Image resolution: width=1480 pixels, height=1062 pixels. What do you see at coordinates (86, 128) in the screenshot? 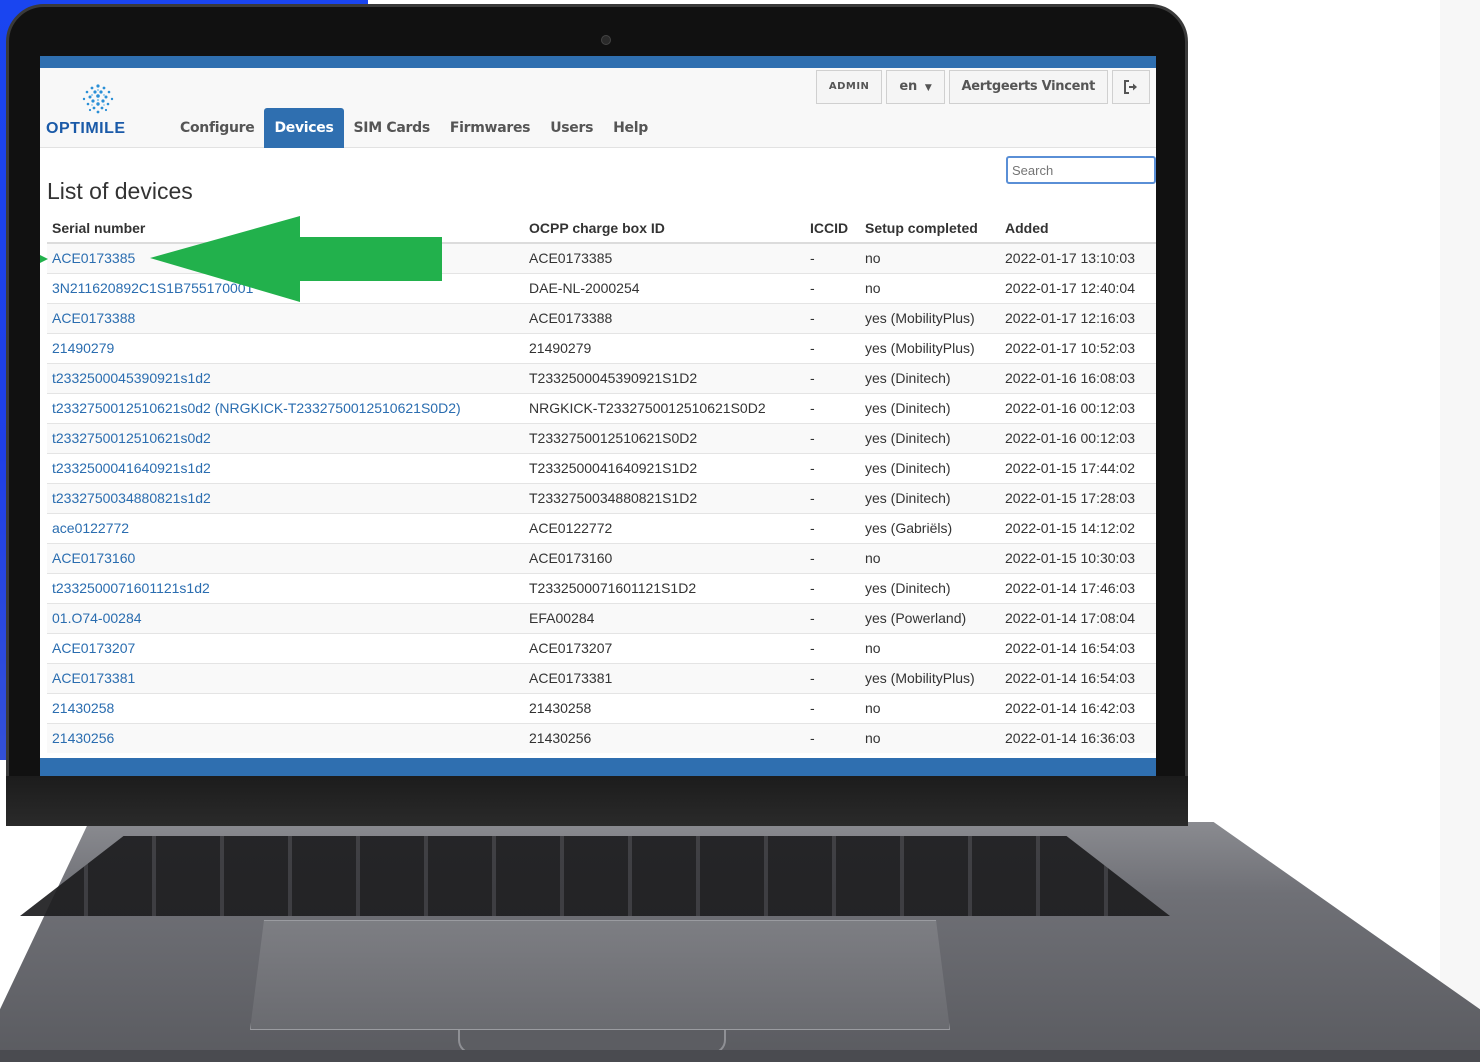
I see `logo-text: OPTIMILE` at bounding box center [86, 128].